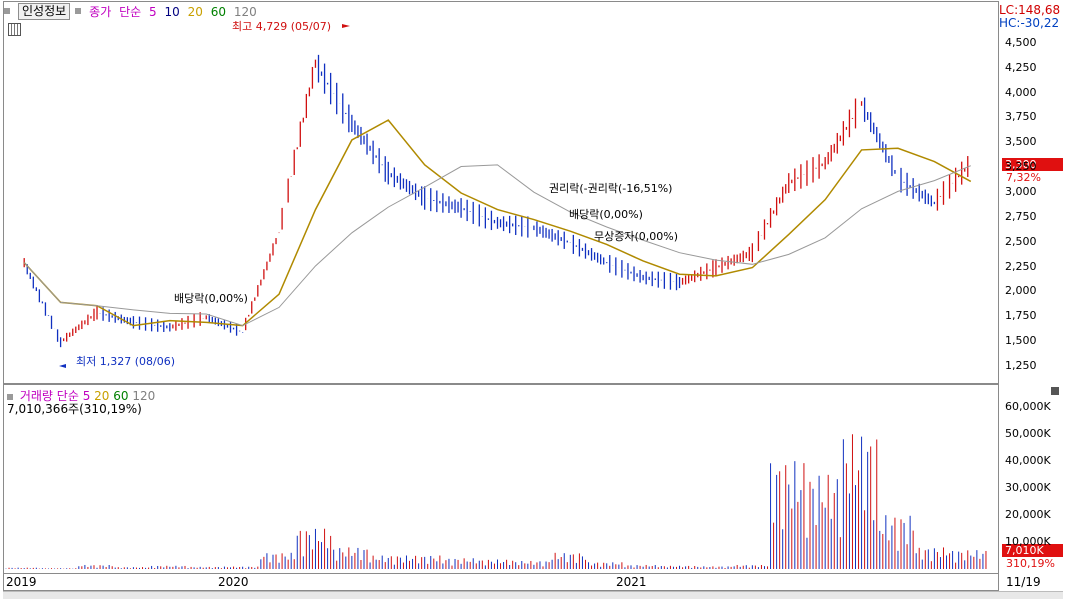 The width and height of the screenshot is (1065, 599). I want to click on price-tick-label: 3,750, so click(1021, 117).